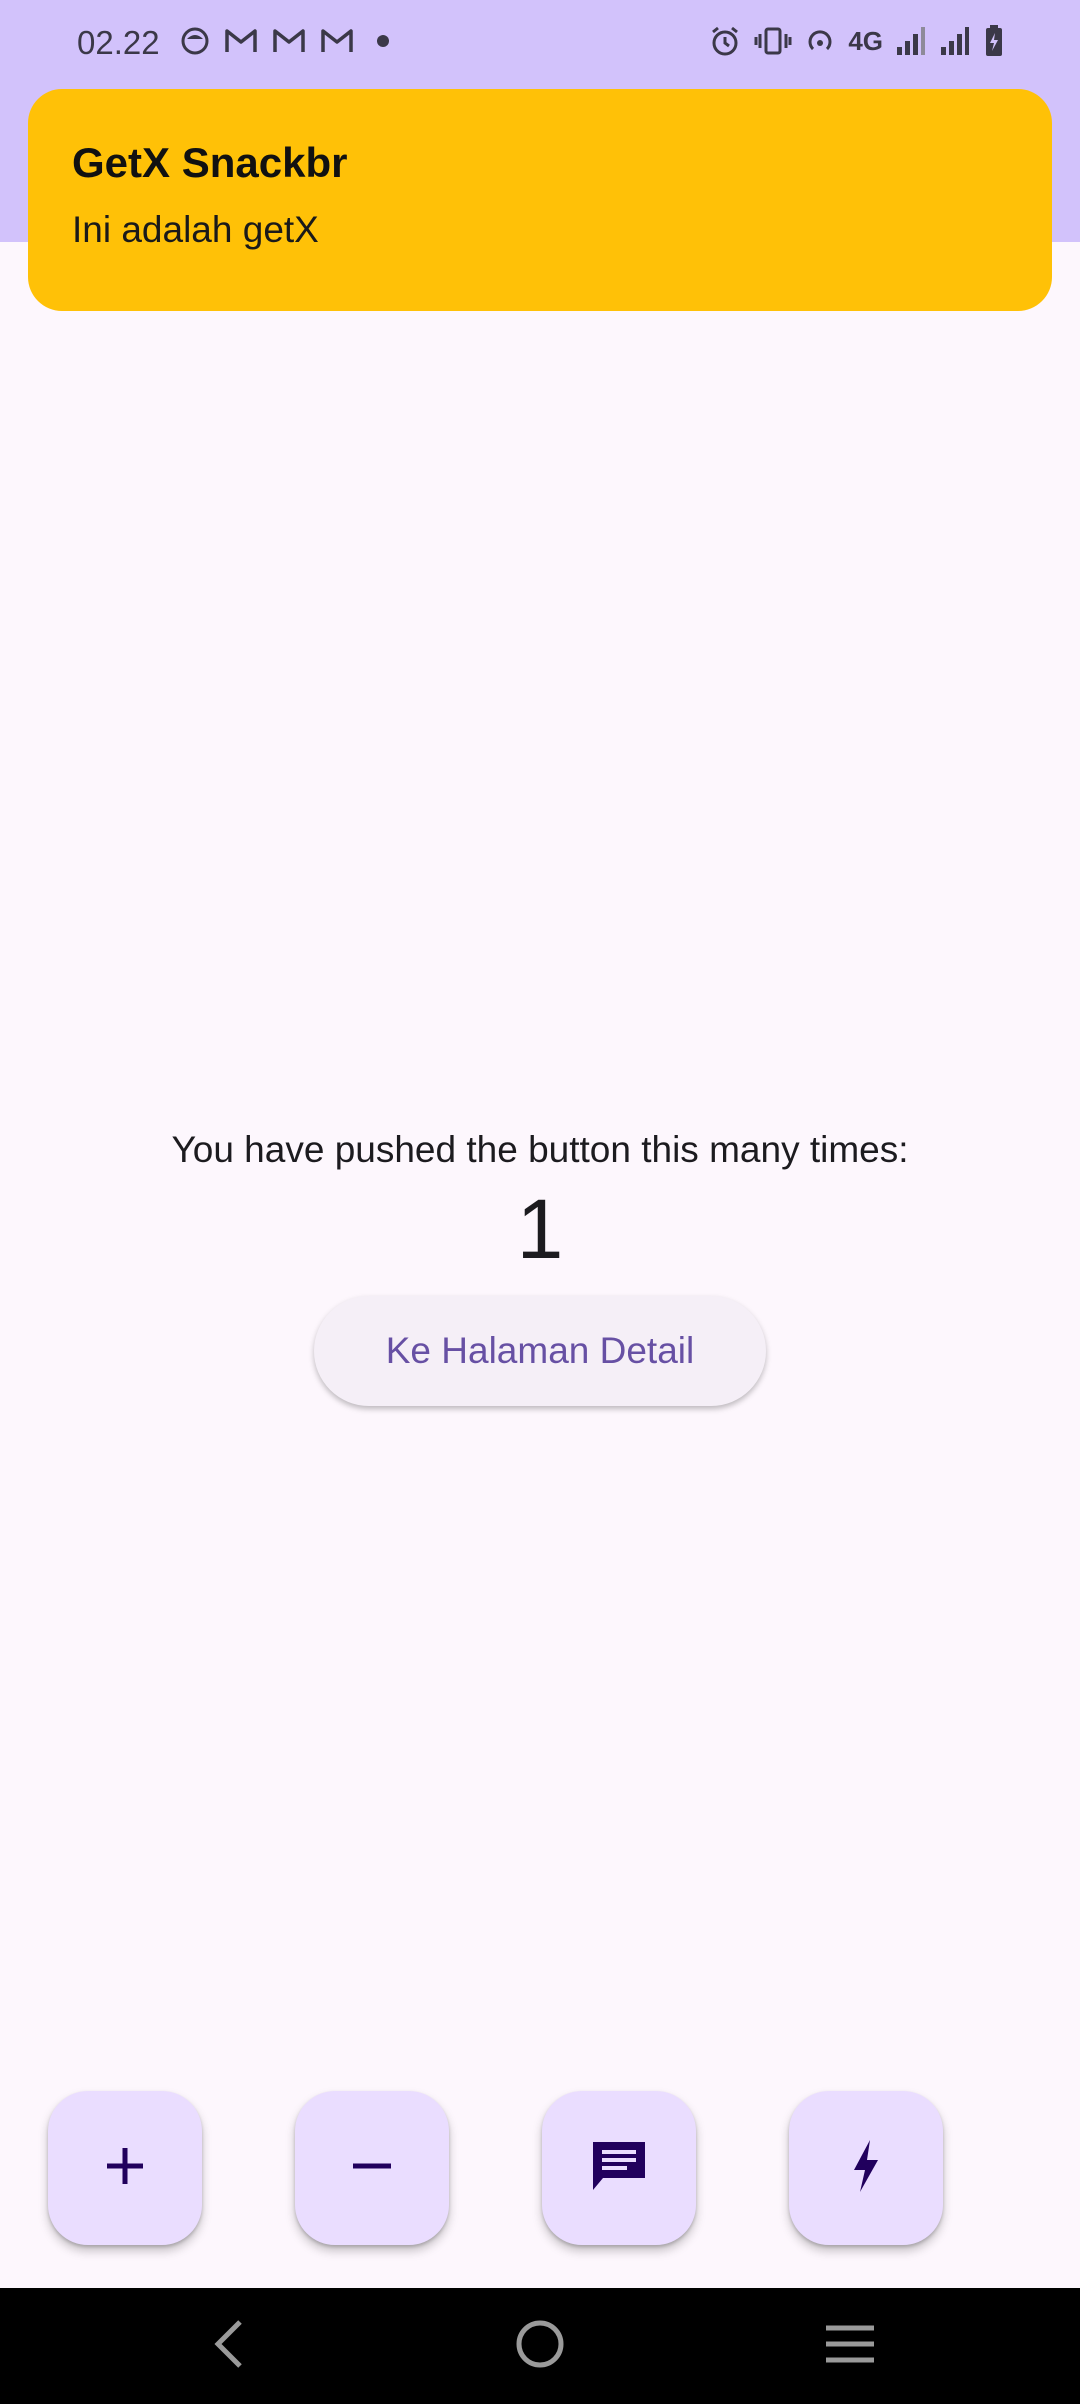  I want to click on alarm-icon, so click(725, 41).